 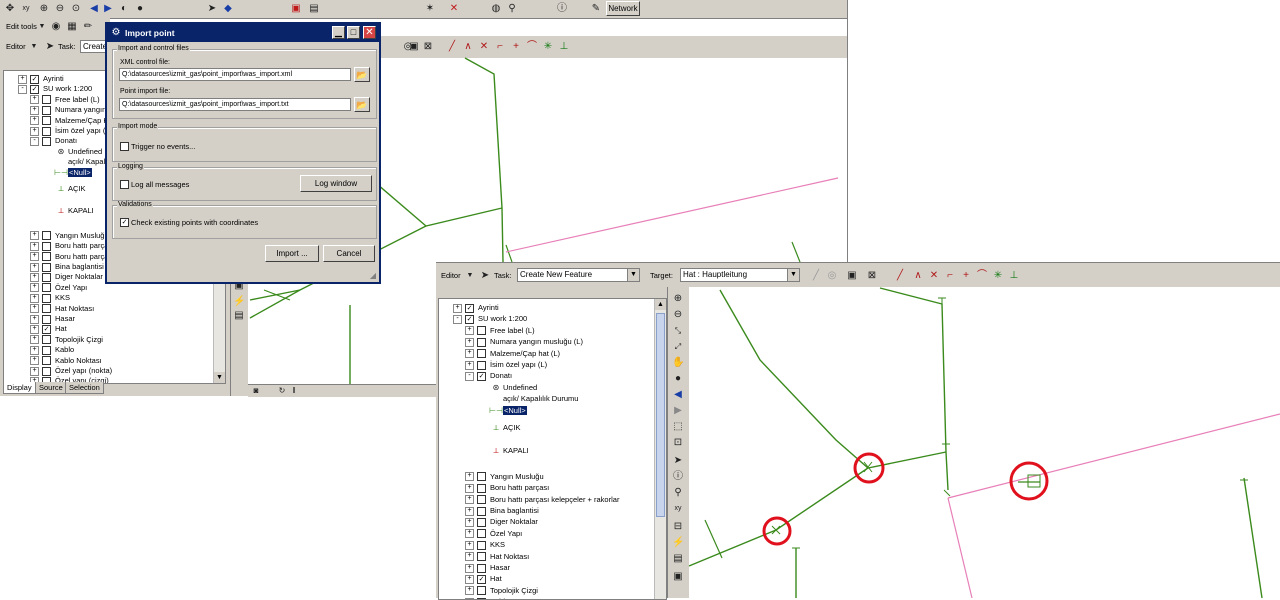 What do you see at coordinates (52, 318) in the screenshot?
I see `toc-layer-item: + Hasar` at bounding box center [52, 318].